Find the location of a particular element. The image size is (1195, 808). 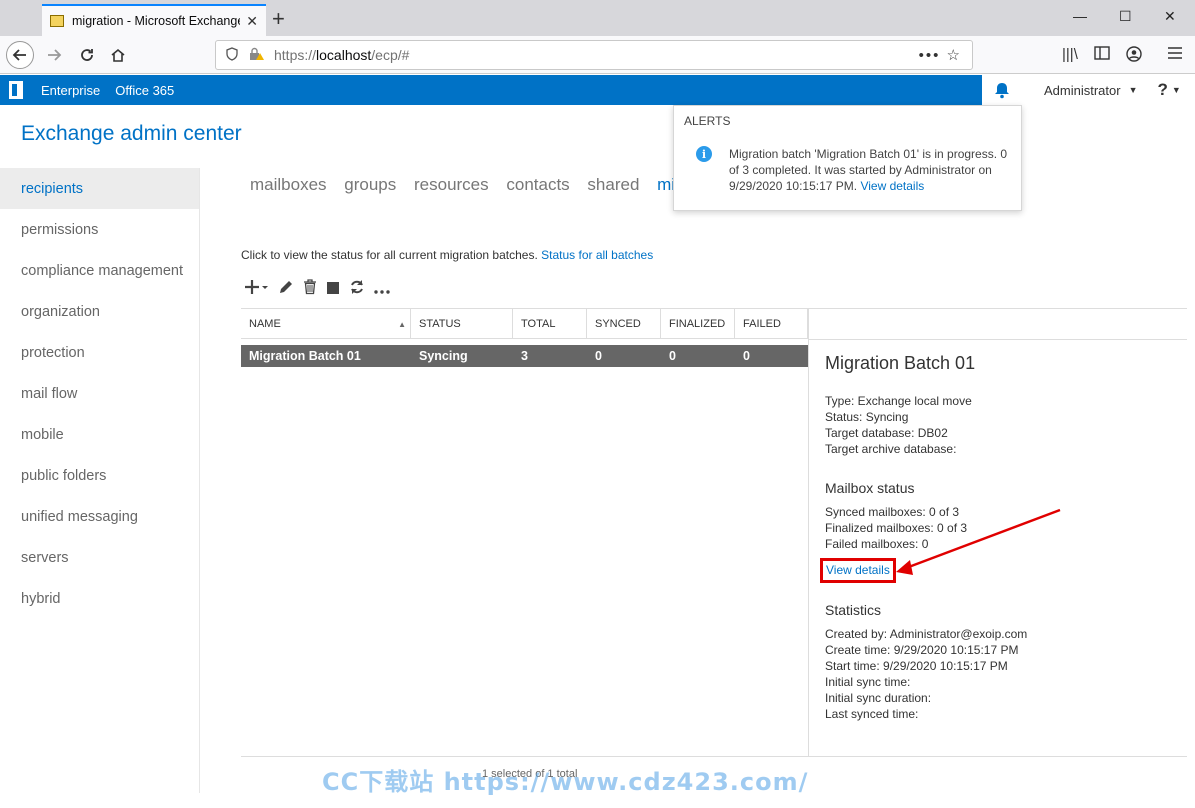

nav-item-servers: servers is located at coordinates (99, 557).